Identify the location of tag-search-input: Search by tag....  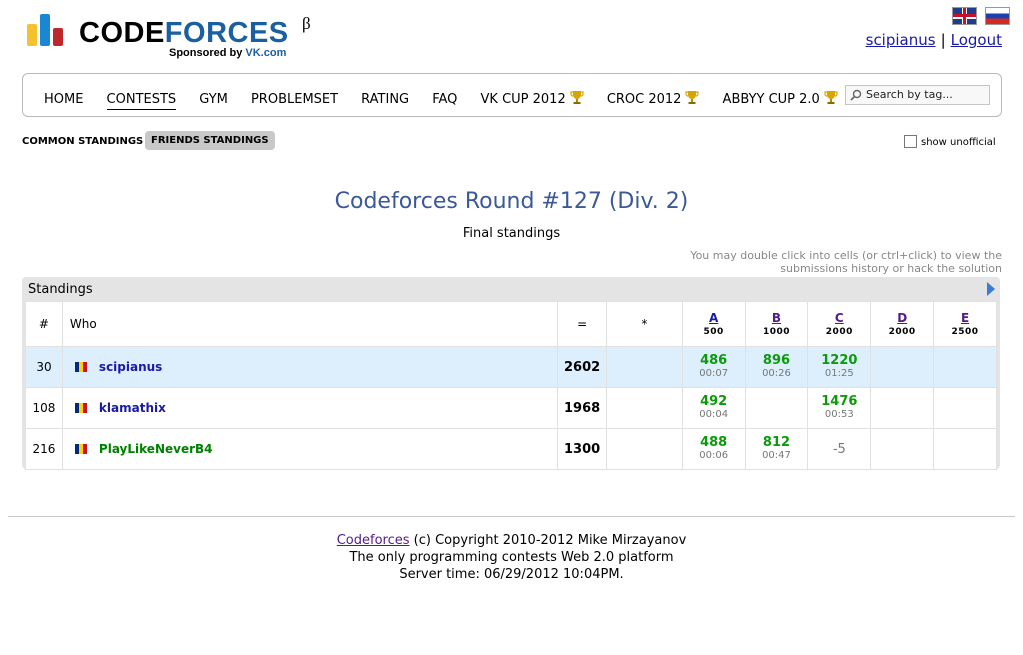
(917, 95).